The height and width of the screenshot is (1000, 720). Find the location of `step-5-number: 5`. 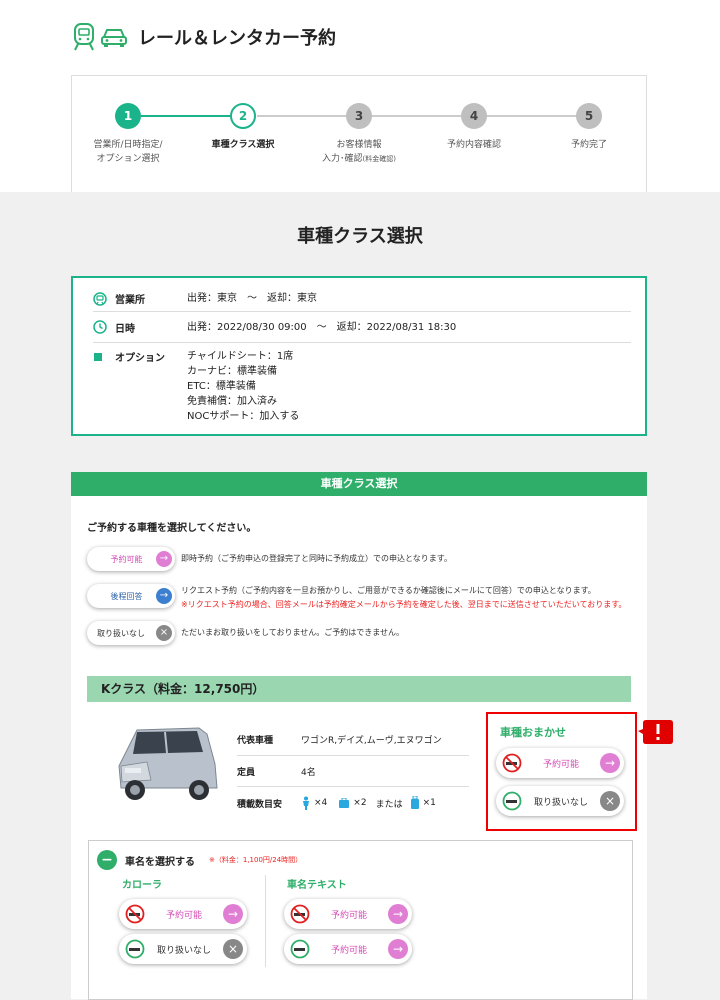

step-5-number: 5 is located at coordinates (589, 116).